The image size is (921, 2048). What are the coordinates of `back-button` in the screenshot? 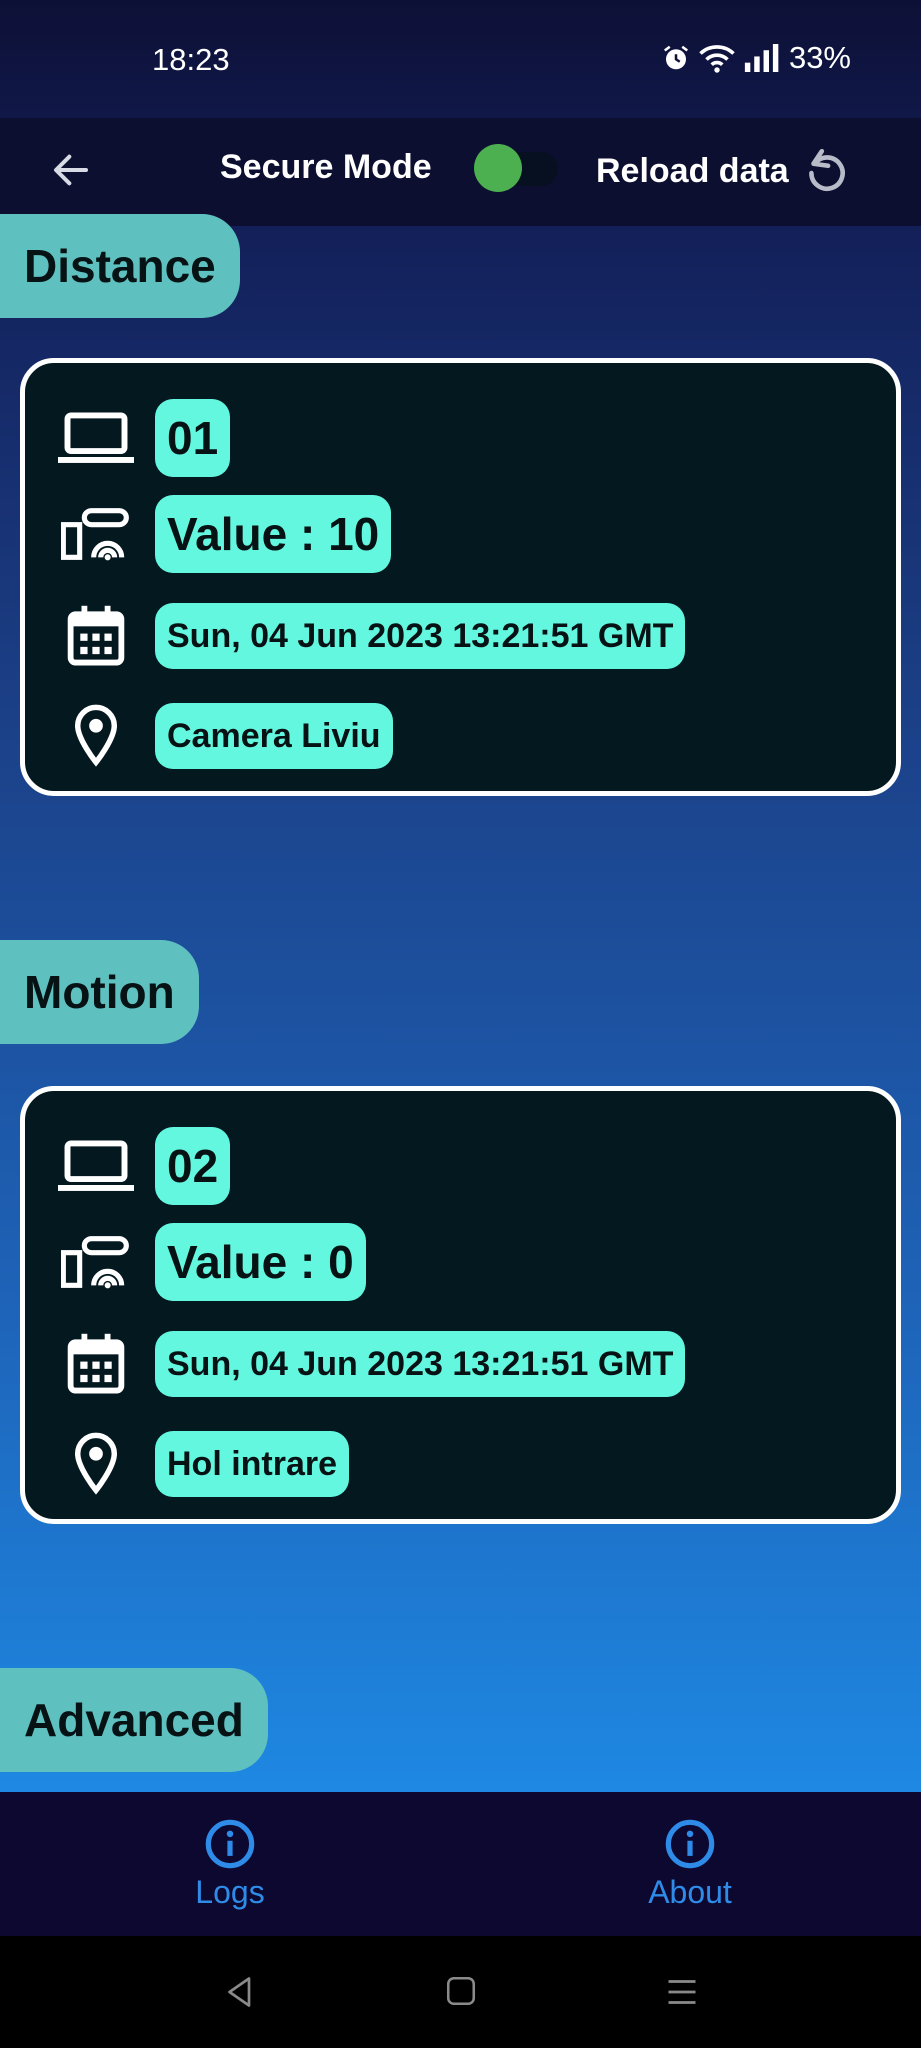 It's located at (71, 170).